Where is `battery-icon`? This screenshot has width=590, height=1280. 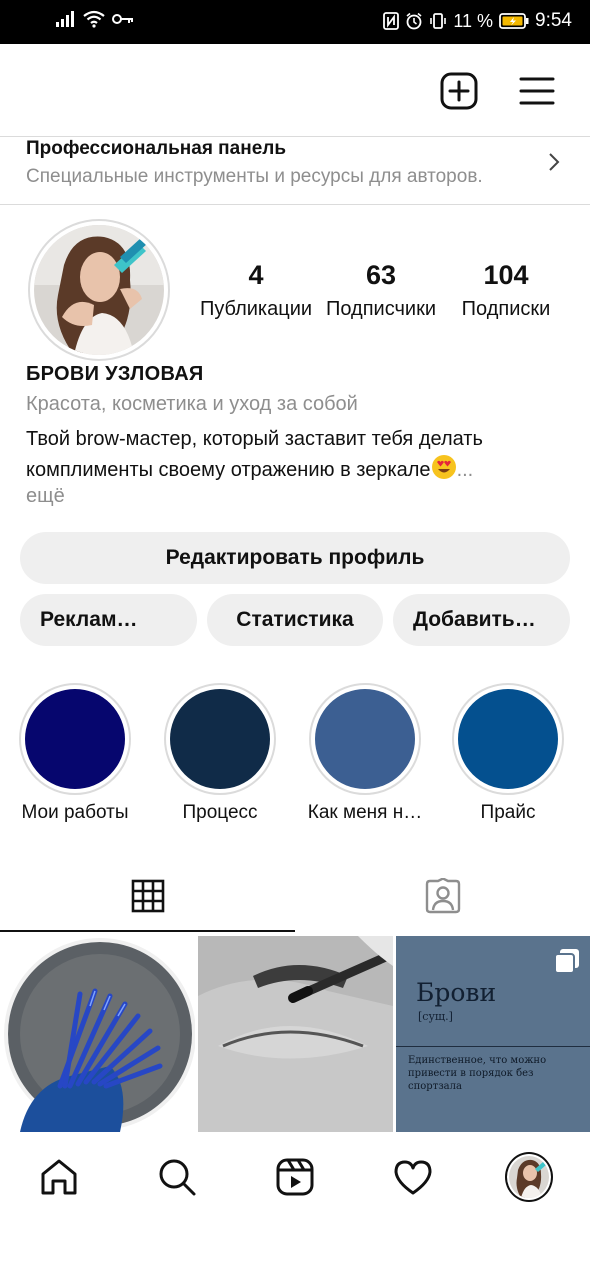
battery-icon is located at coordinates (514, 21).